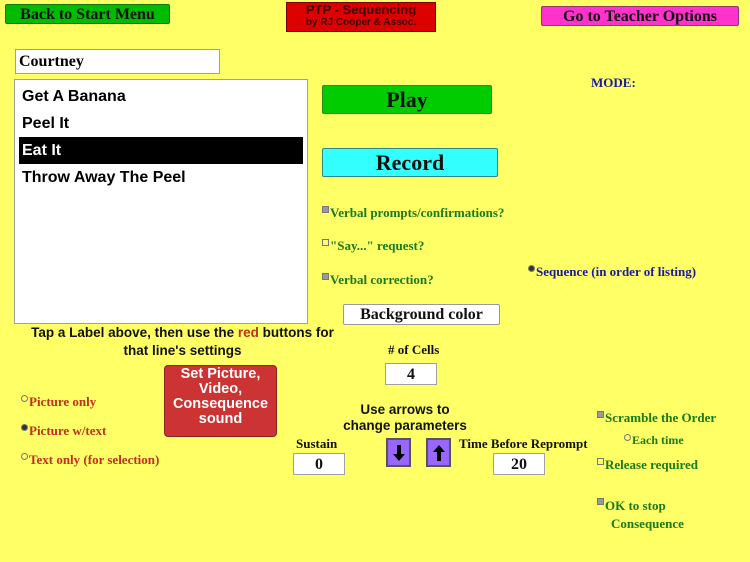 The width and height of the screenshot is (750, 562). I want to click on verbal-prompts-checkbox: Verbal prompts/confirmations?, so click(413, 213).